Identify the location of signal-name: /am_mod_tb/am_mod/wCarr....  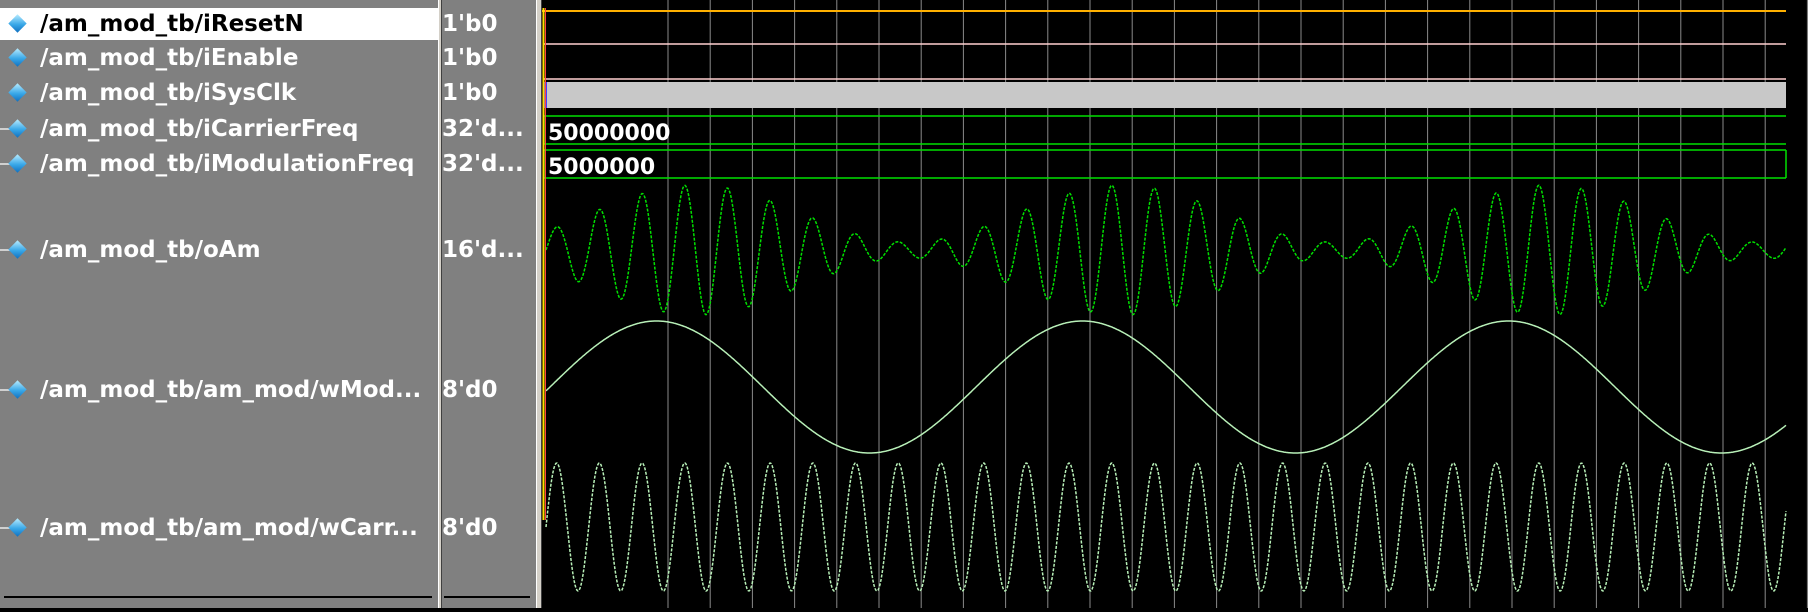
(229, 528).